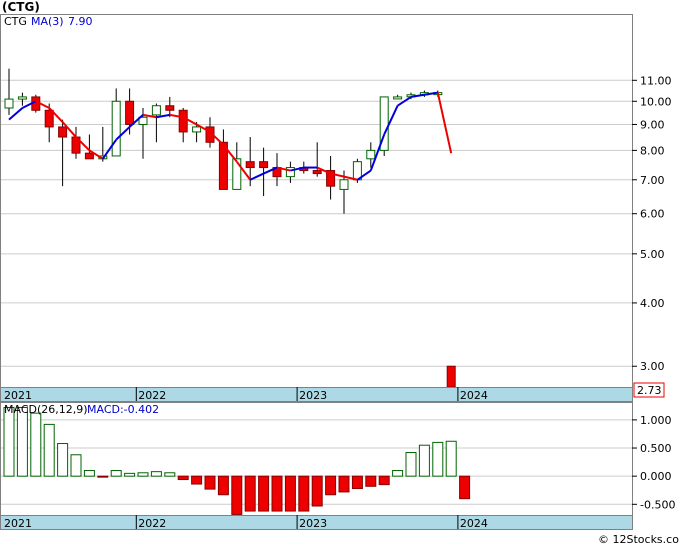  Describe the element at coordinates (653, 462) in the screenshot. I see `macd-y-axis: 1.000 0.500 0.000 -0.500` at that location.